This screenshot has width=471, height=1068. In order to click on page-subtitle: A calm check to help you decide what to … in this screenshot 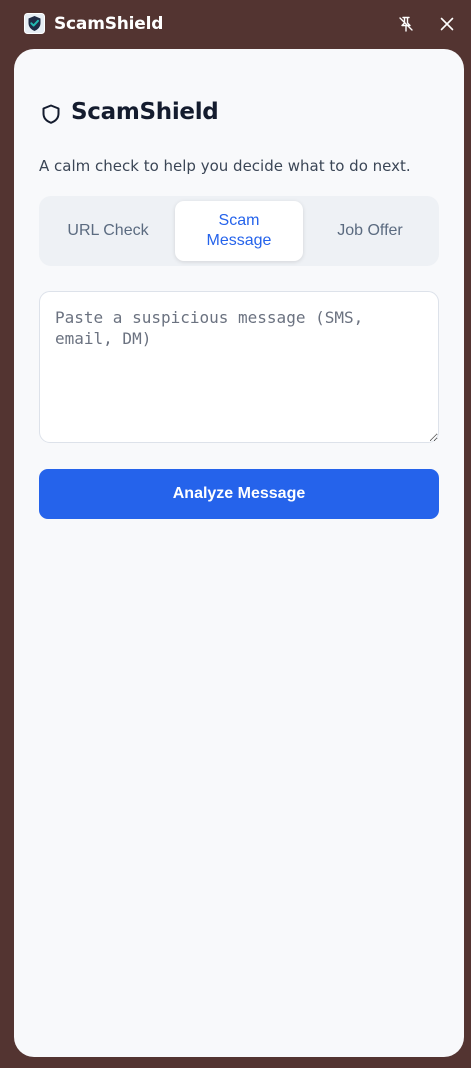, I will do `click(225, 166)`.